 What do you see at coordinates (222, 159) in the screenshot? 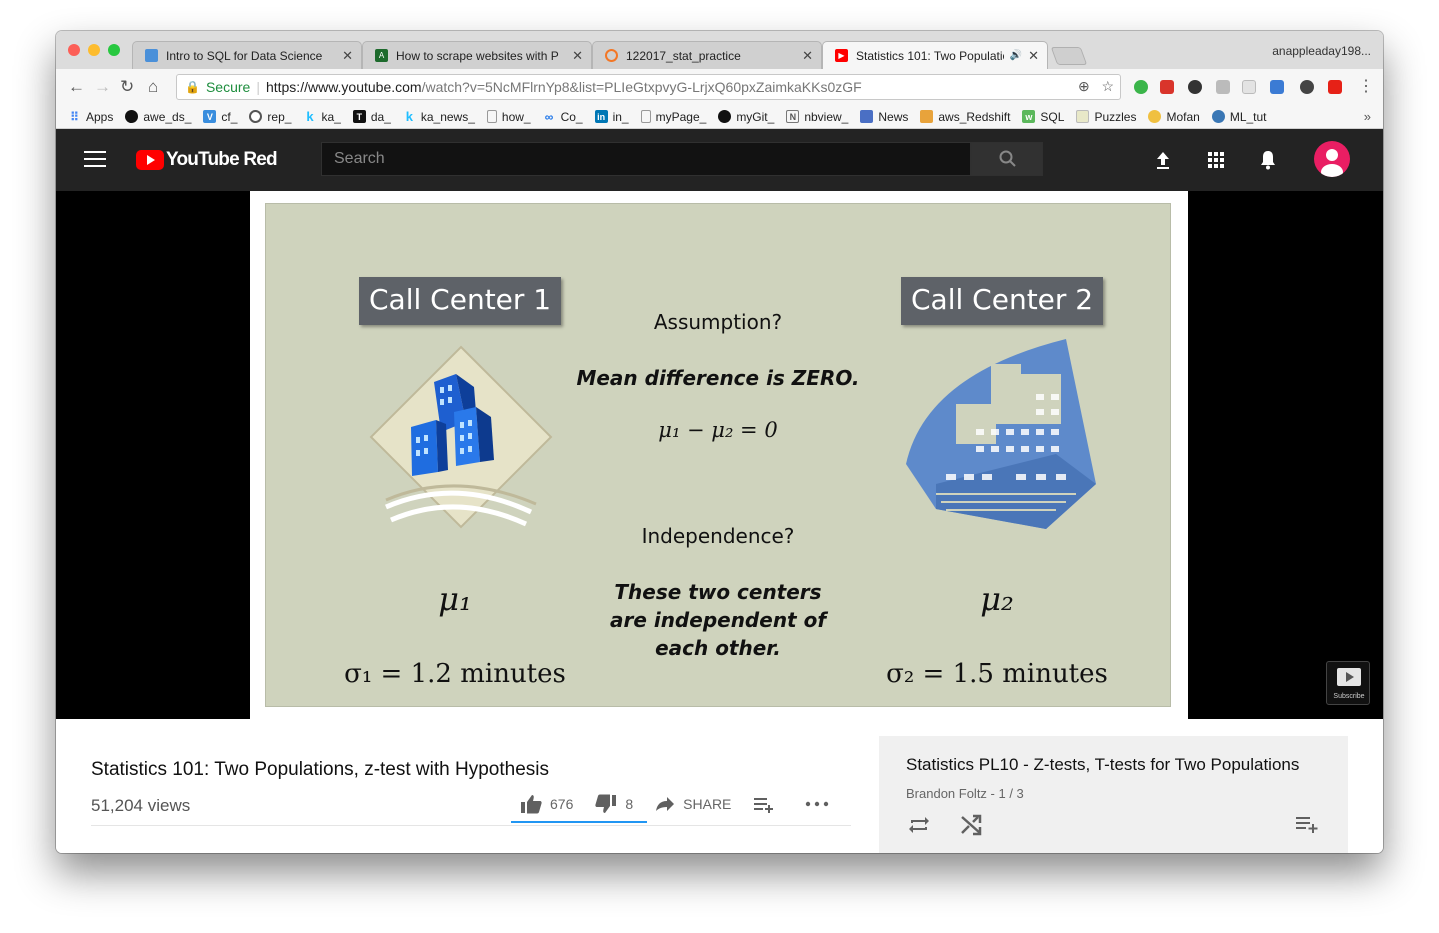
I see `logo-text: YouTube Red` at bounding box center [222, 159].